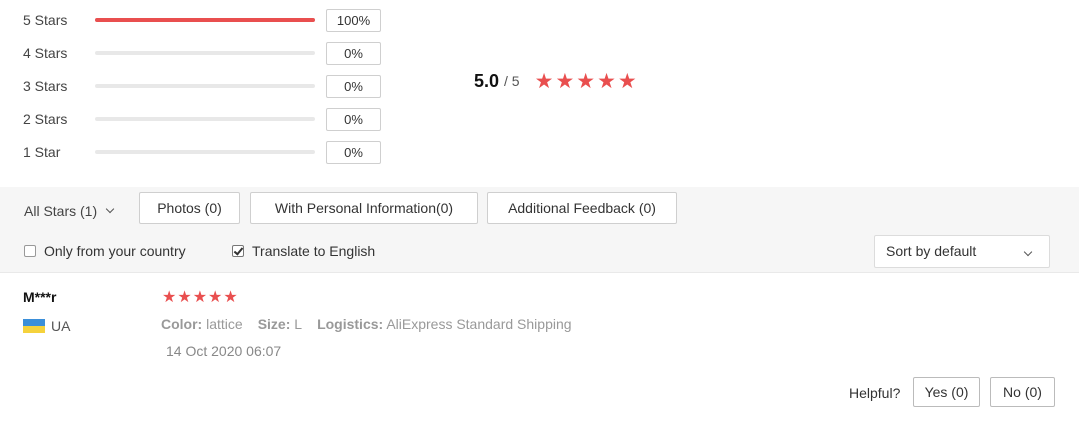  I want to click on histogram-row-3: 3 Stars 0%, so click(200, 87).